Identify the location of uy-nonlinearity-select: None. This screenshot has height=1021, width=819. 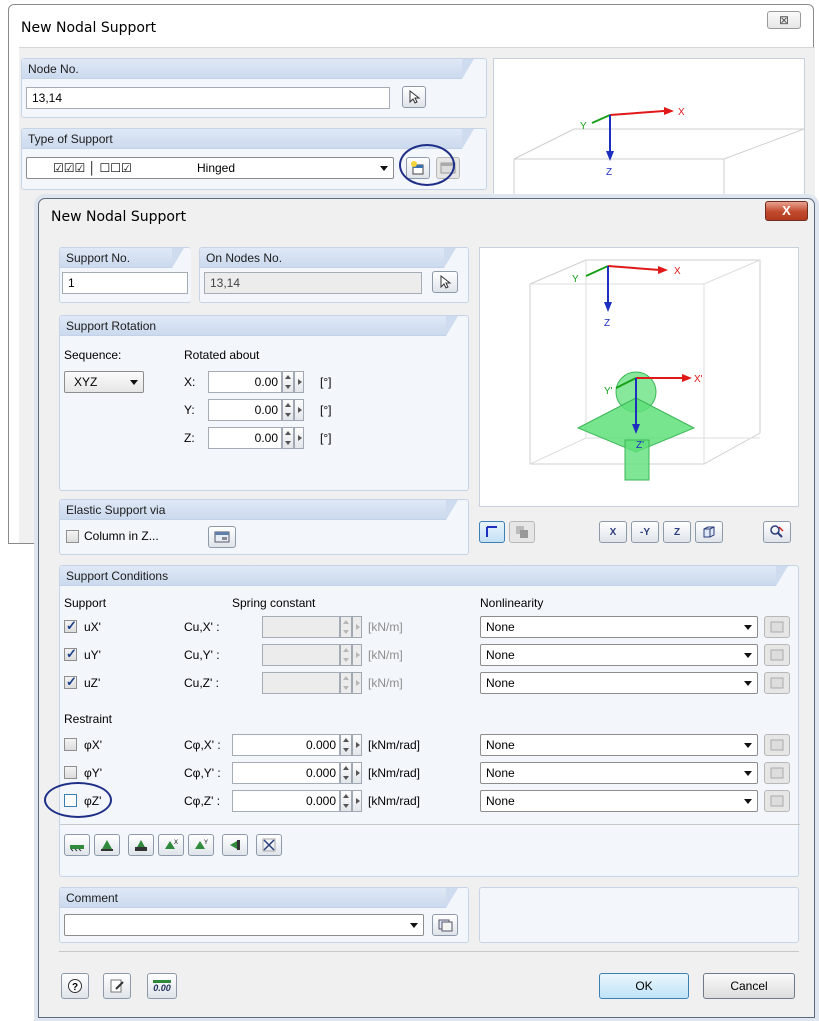
(619, 655).